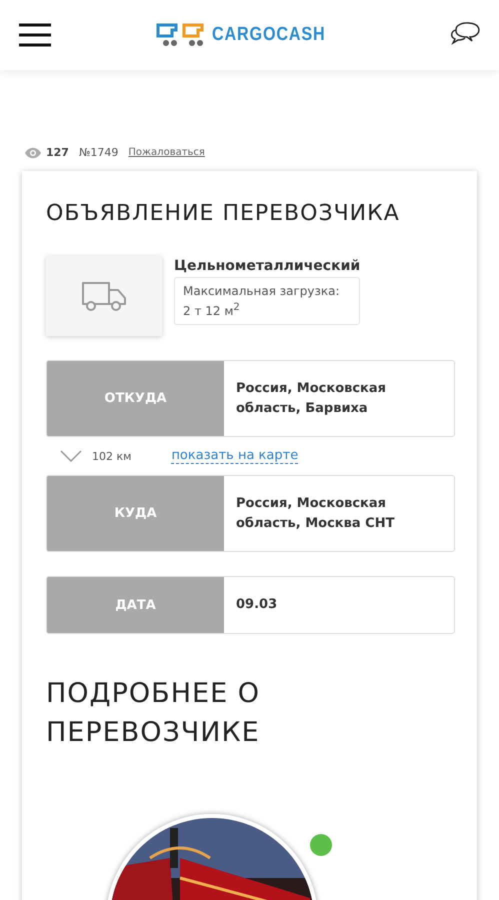  I want to click on field-value: Россия, Московская область, Москва СНТ, so click(315, 513).